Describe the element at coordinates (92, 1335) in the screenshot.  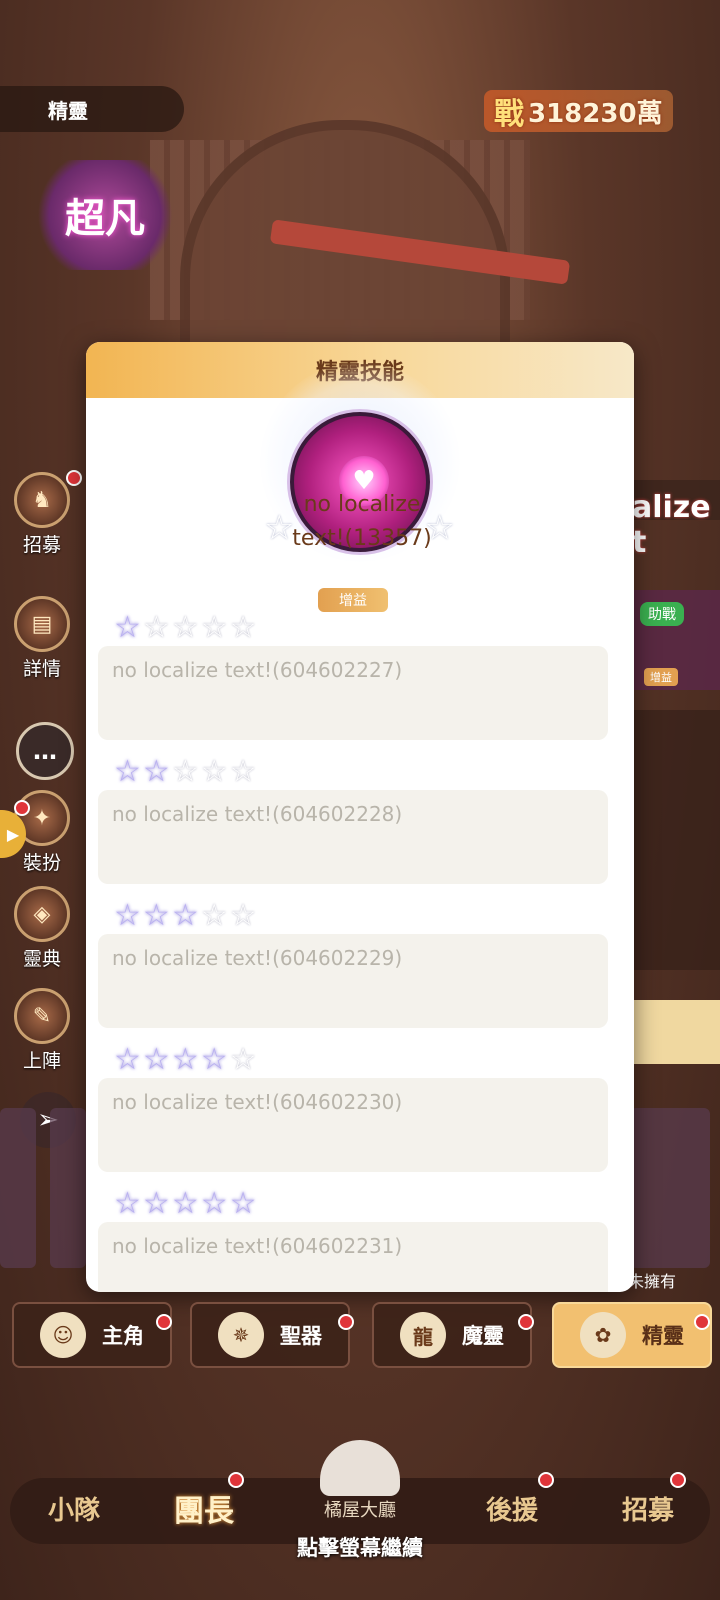
I see `tab-hero: ☺ 主角` at that location.